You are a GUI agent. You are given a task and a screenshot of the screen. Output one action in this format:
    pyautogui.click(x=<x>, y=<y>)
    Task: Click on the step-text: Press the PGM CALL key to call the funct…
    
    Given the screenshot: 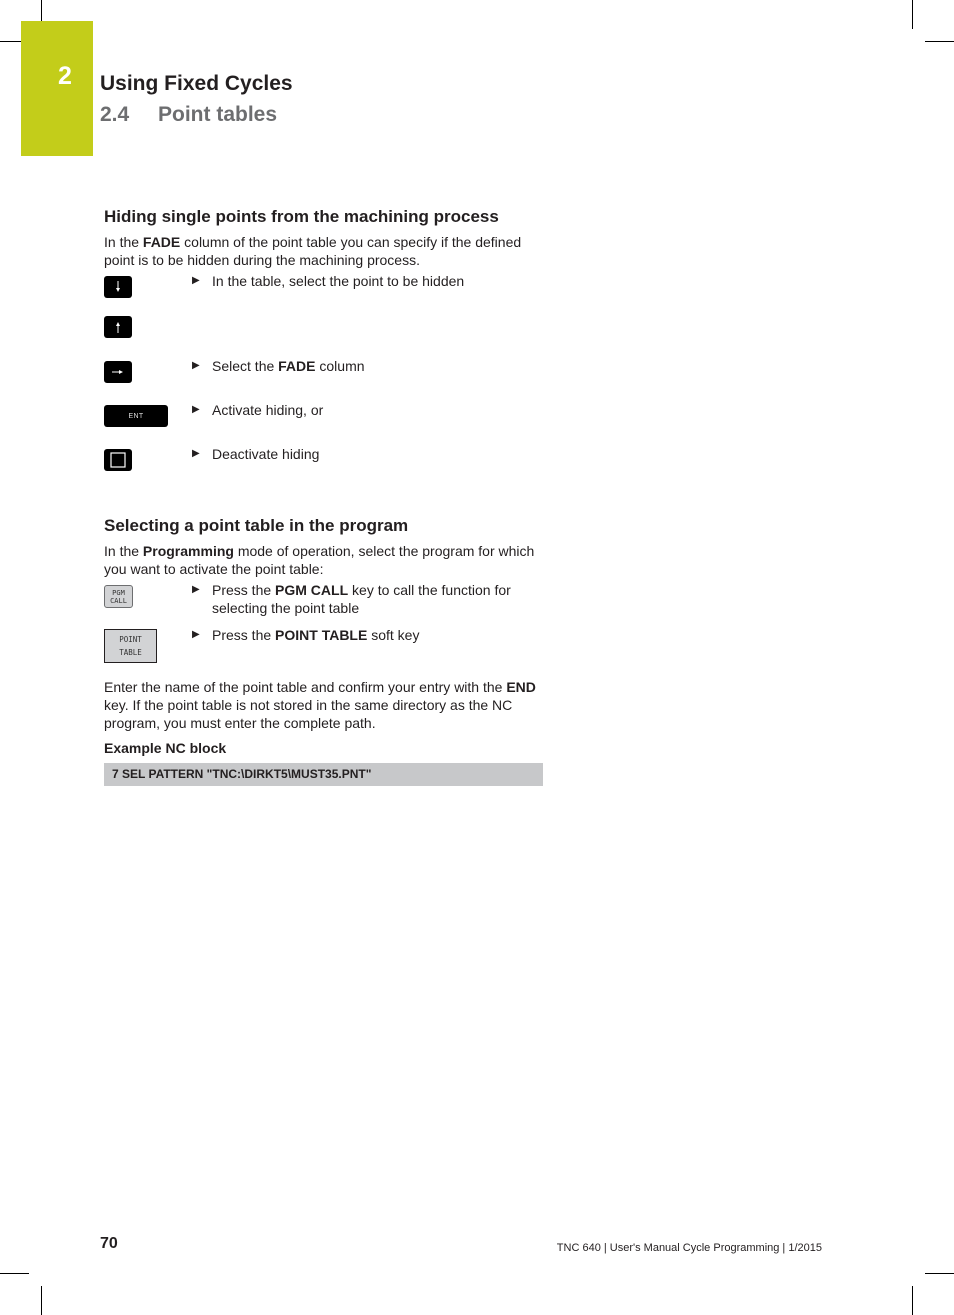 What is the action you would take?
    pyautogui.click(x=377, y=599)
    